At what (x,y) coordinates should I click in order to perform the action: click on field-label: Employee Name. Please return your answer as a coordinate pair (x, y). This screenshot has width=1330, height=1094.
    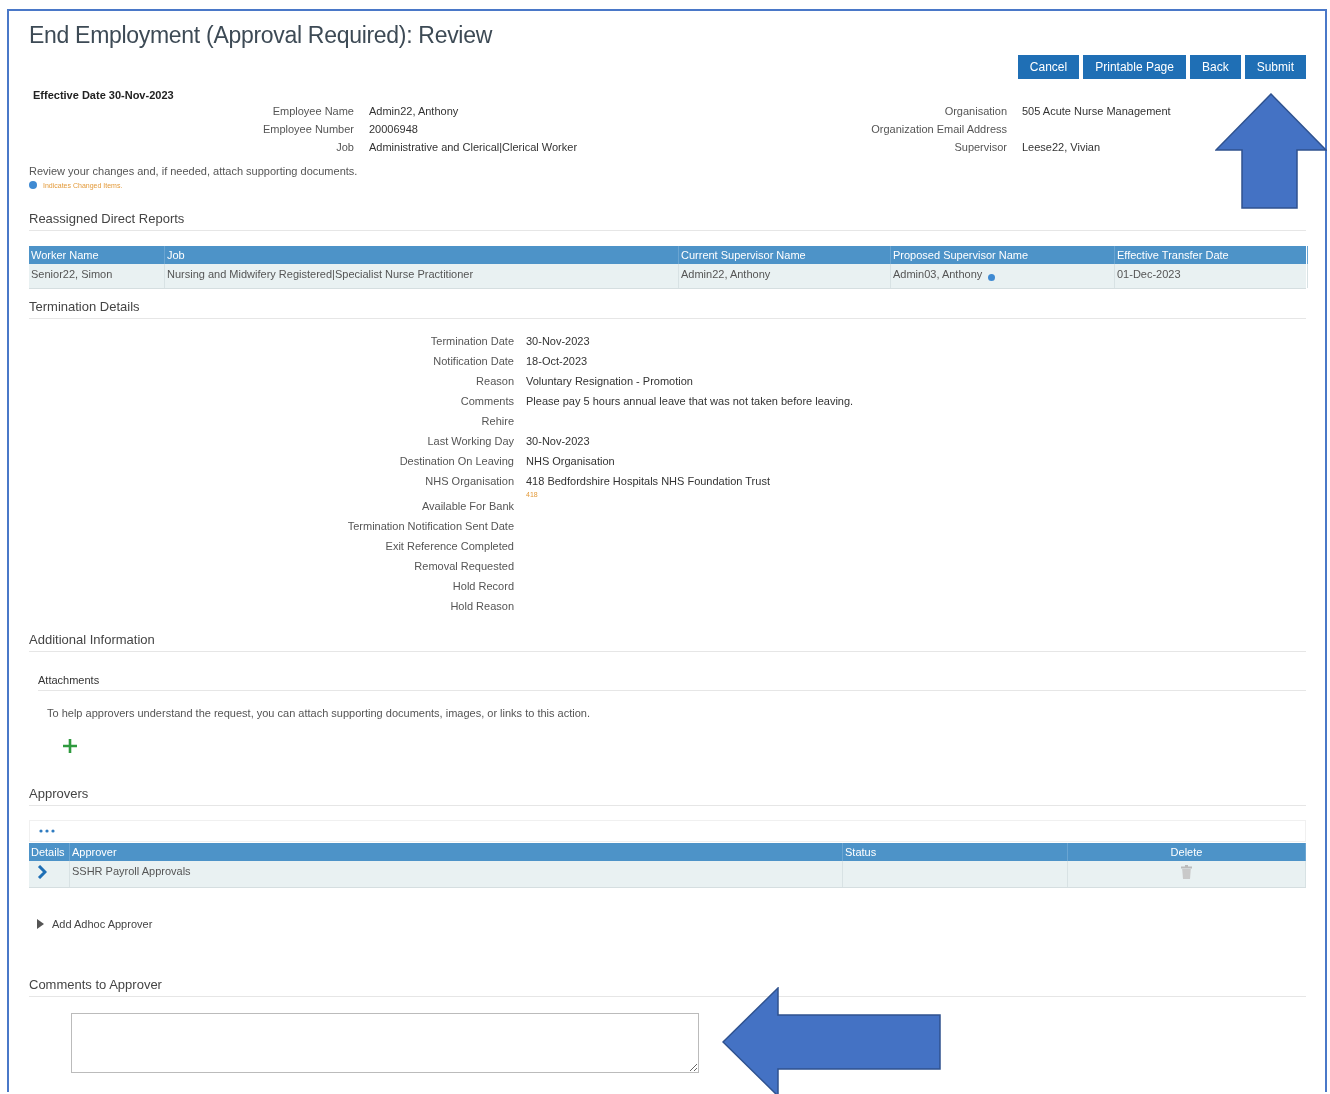
    Looking at the image, I should click on (312, 111).